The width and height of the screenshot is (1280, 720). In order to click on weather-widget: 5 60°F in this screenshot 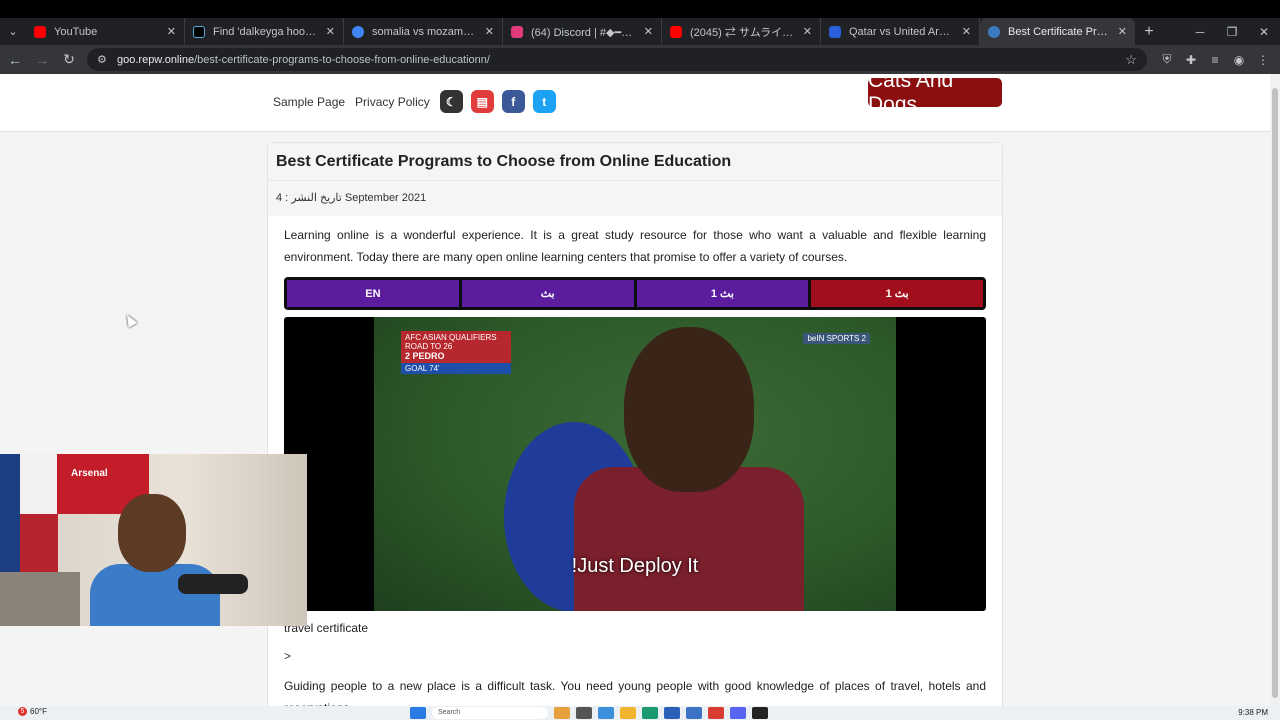, I will do `click(32, 711)`.